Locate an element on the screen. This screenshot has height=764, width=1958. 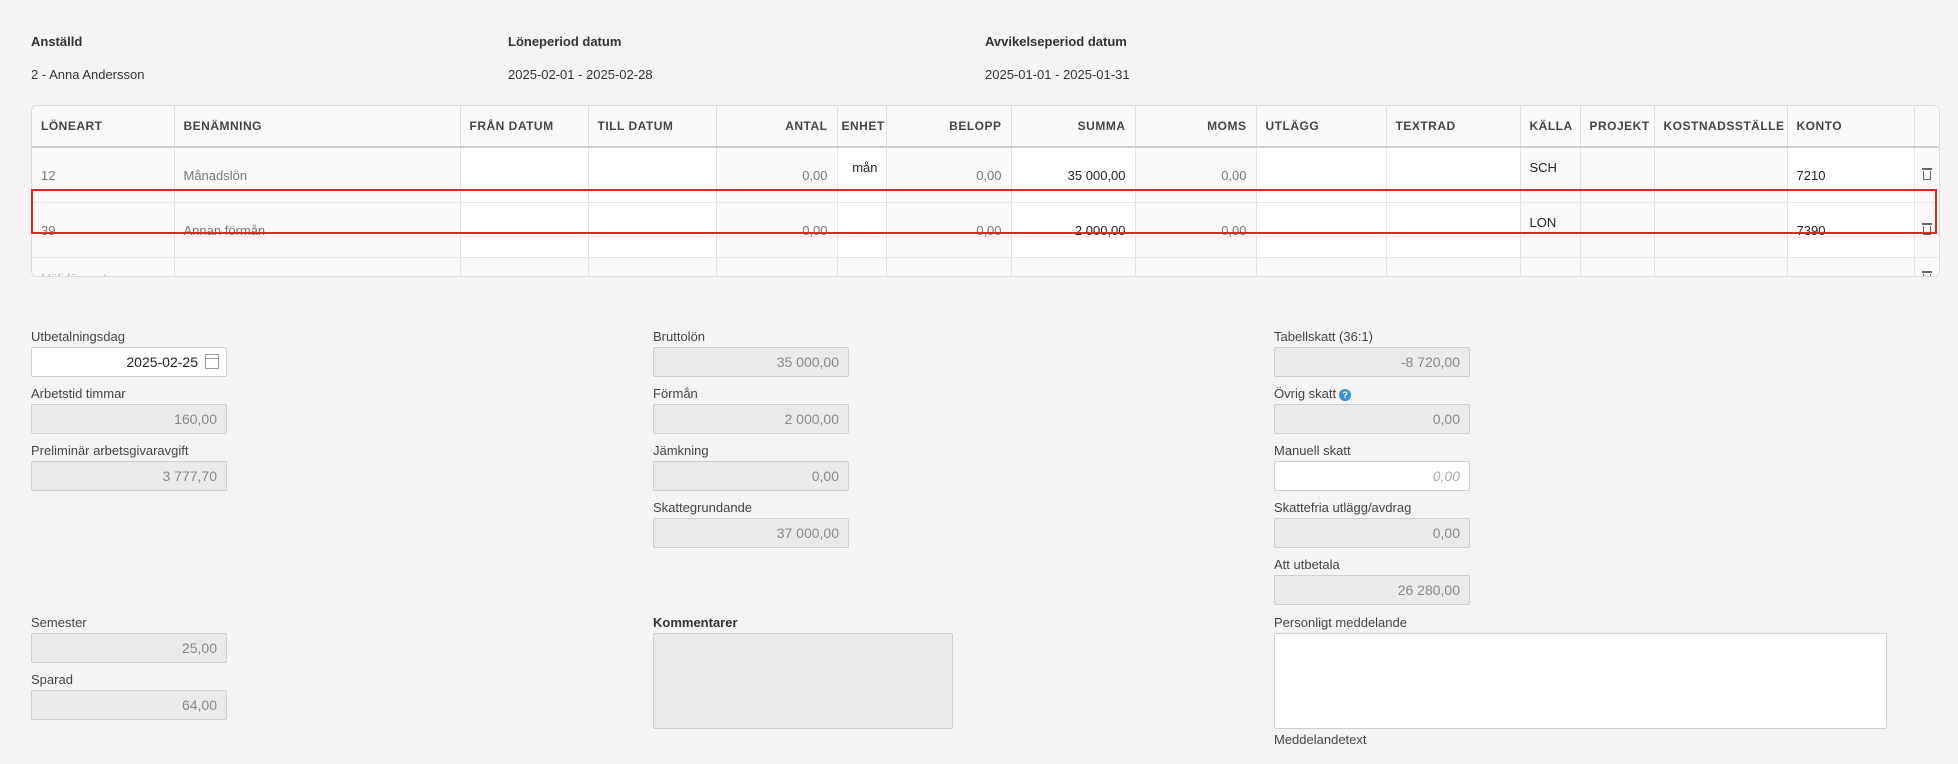
cell-kalla is located at coordinates (1550, 266).